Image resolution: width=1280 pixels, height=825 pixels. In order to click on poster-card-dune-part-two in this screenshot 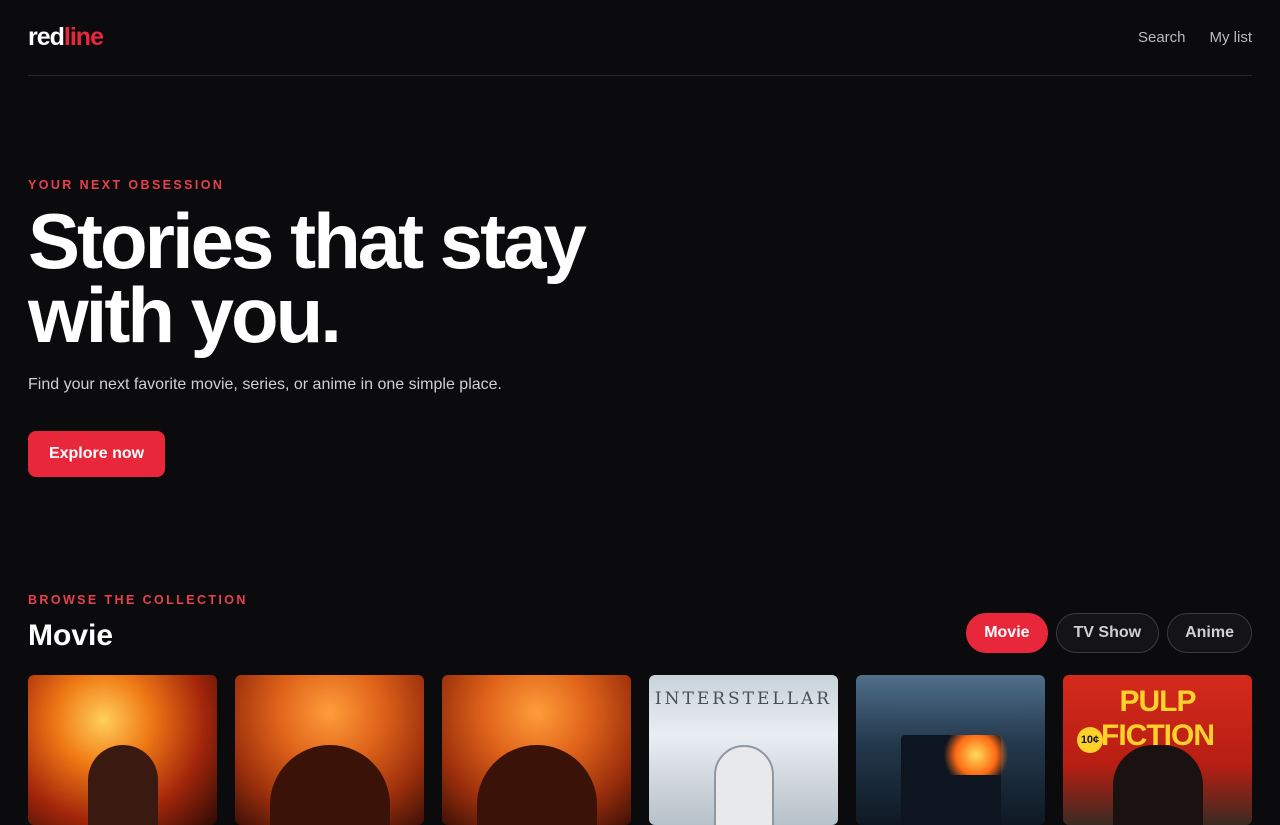, I will do `click(329, 750)`.